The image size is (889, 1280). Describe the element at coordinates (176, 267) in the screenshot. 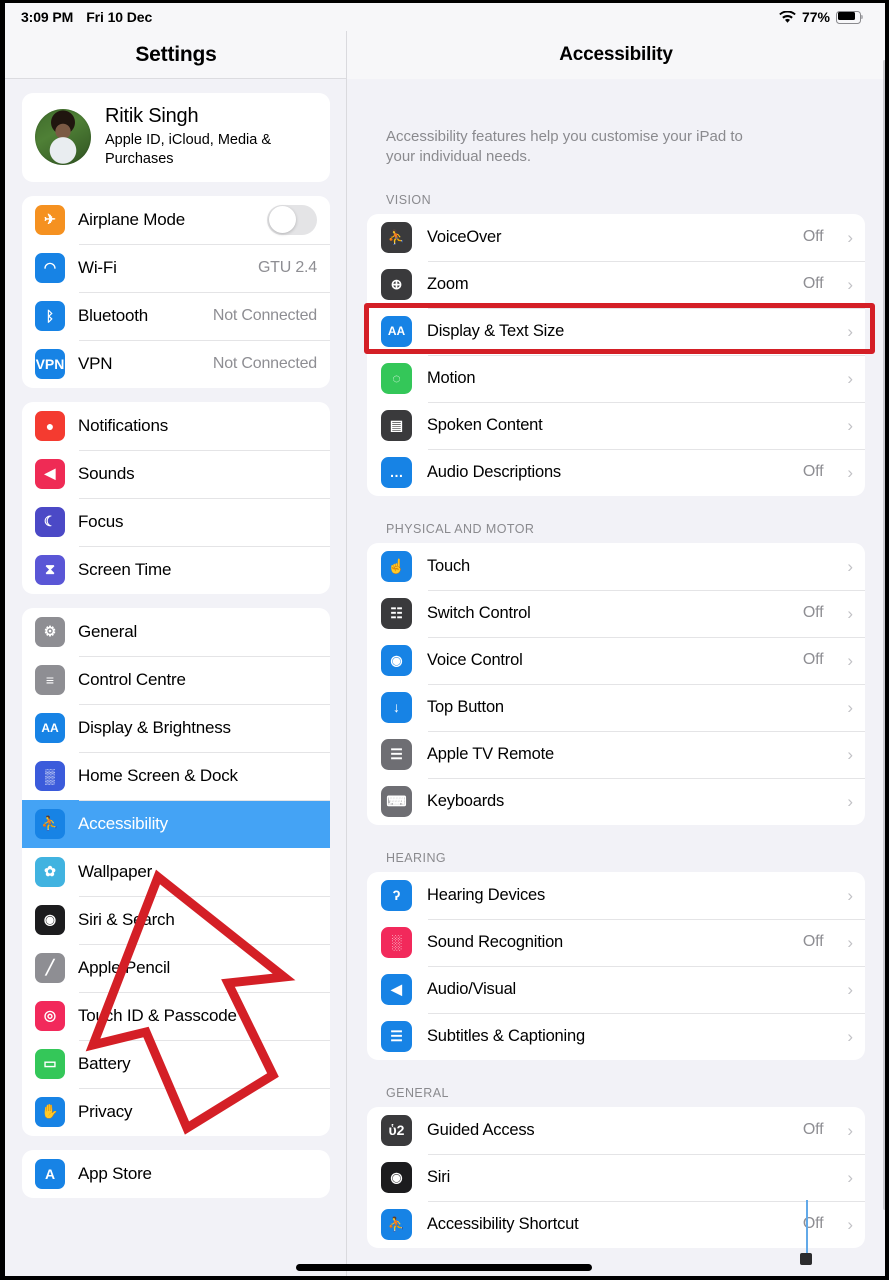

I see `sidebar-item-wi-fi: ◠ Wi-Fi GTU 2.4` at that location.